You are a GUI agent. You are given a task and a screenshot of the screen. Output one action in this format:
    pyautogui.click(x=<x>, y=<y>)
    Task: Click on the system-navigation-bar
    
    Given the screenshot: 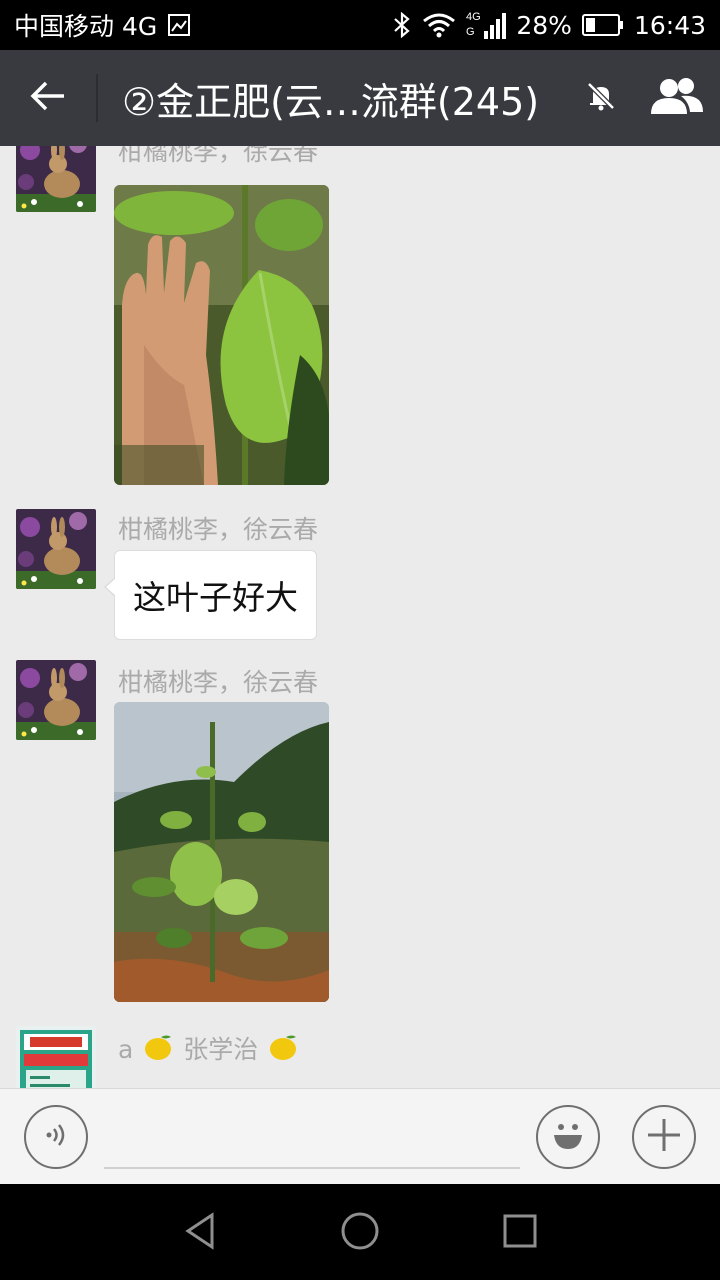 What is the action you would take?
    pyautogui.click(x=360, y=1232)
    